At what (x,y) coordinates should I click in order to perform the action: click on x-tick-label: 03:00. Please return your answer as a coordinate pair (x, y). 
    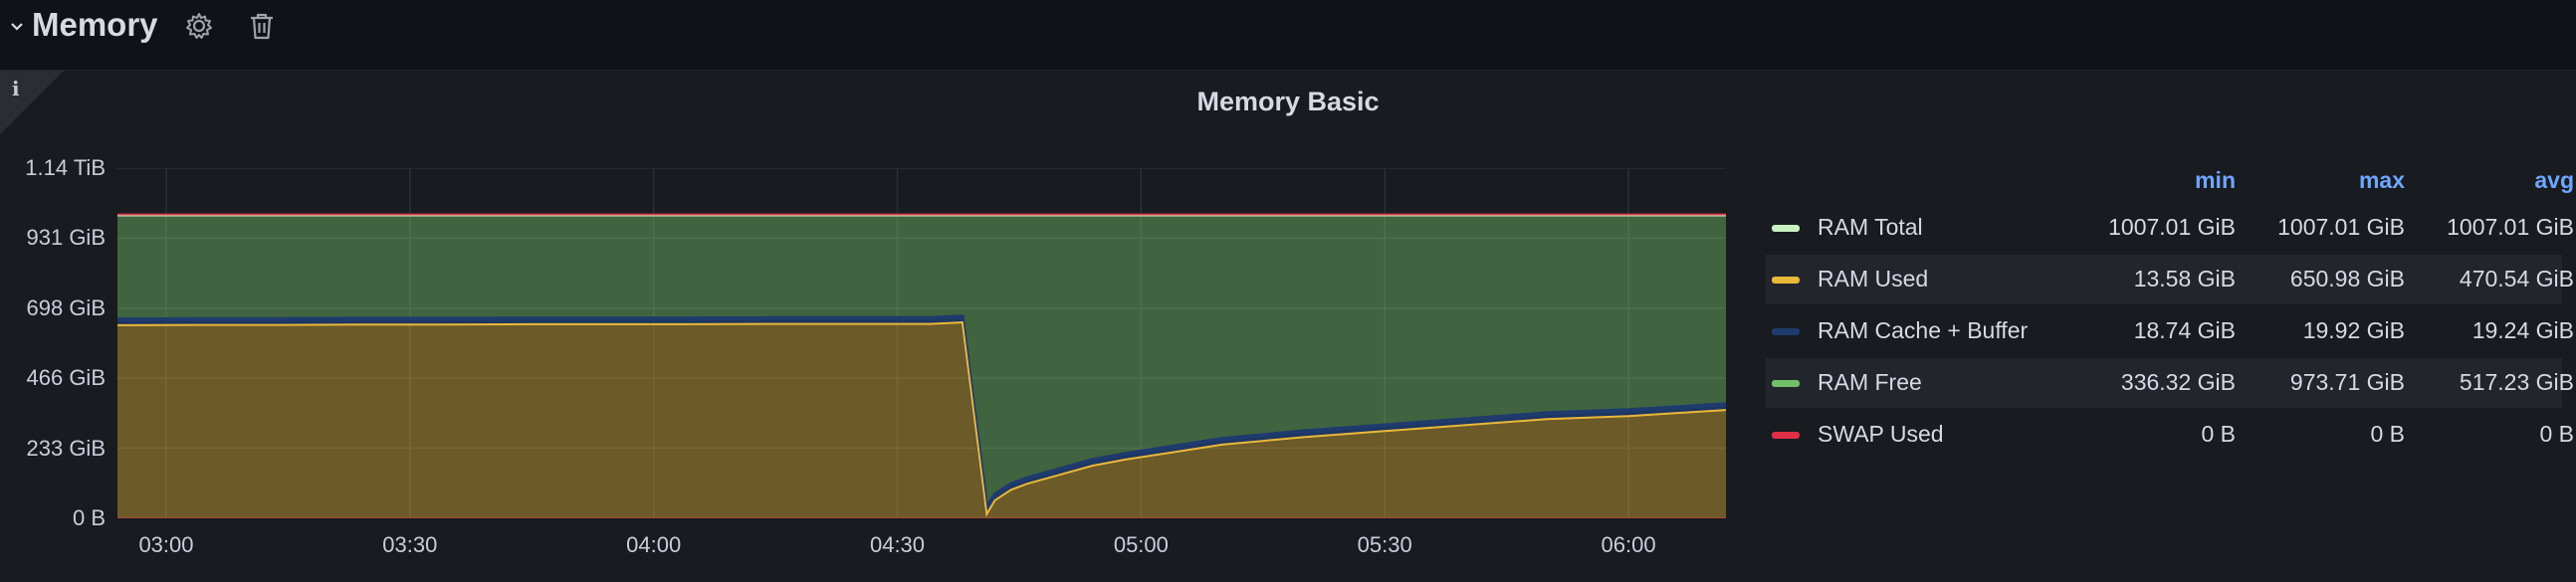
    Looking at the image, I should click on (166, 544).